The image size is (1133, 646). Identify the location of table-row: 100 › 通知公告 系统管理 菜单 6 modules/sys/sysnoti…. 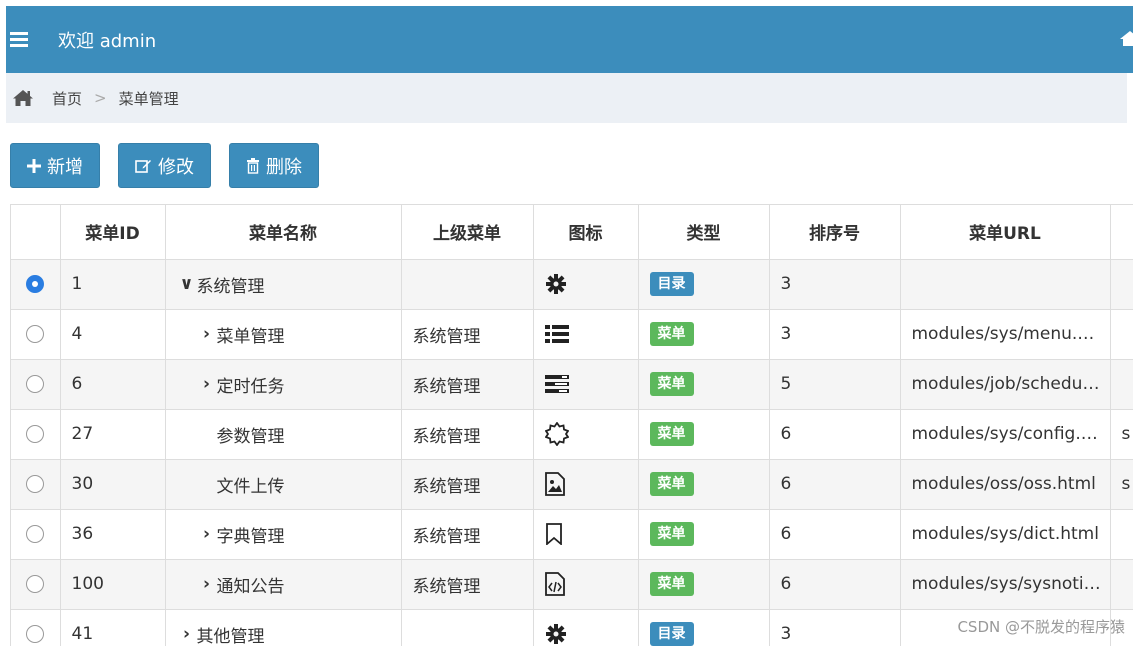
(572, 584).